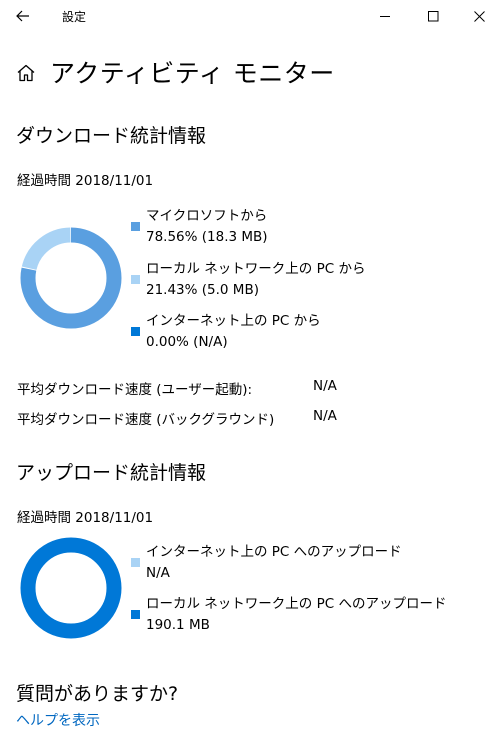 The image size is (498, 755). I want to click on close-icon, so click(479, 16).